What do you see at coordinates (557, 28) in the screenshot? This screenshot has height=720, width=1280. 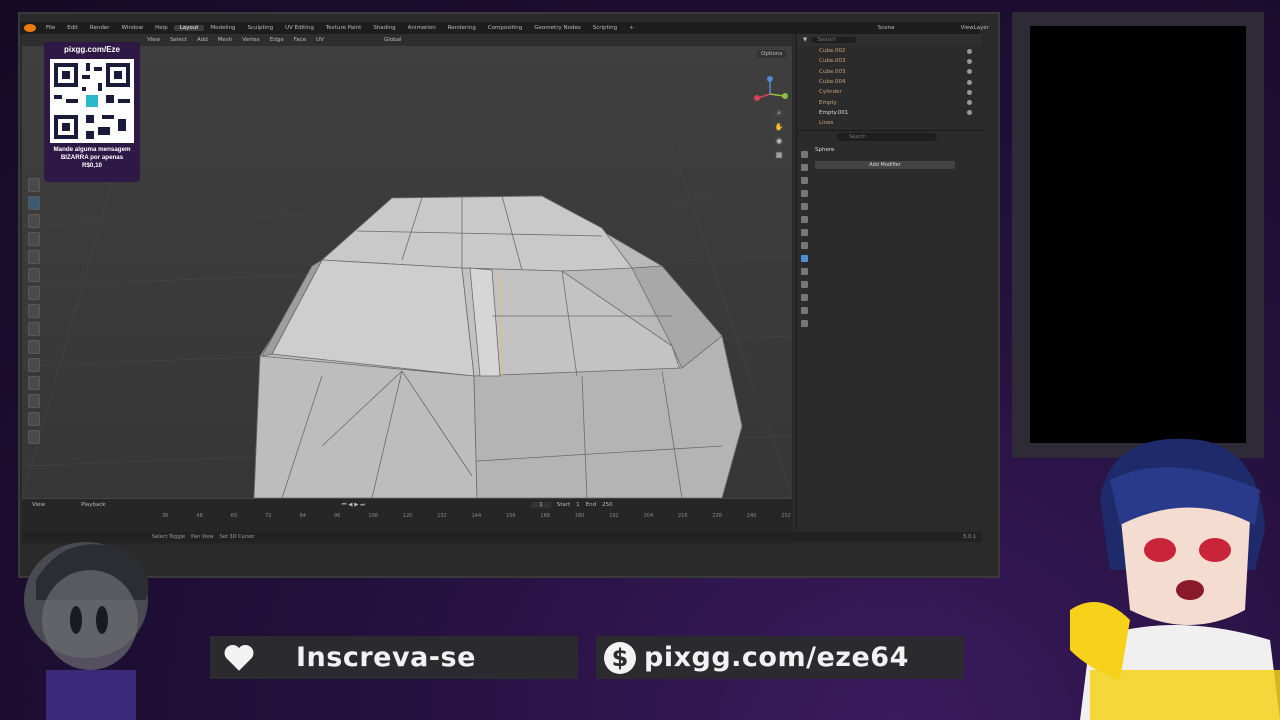 I see `tab-geometry-nodes: Geometry Nodes` at bounding box center [557, 28].